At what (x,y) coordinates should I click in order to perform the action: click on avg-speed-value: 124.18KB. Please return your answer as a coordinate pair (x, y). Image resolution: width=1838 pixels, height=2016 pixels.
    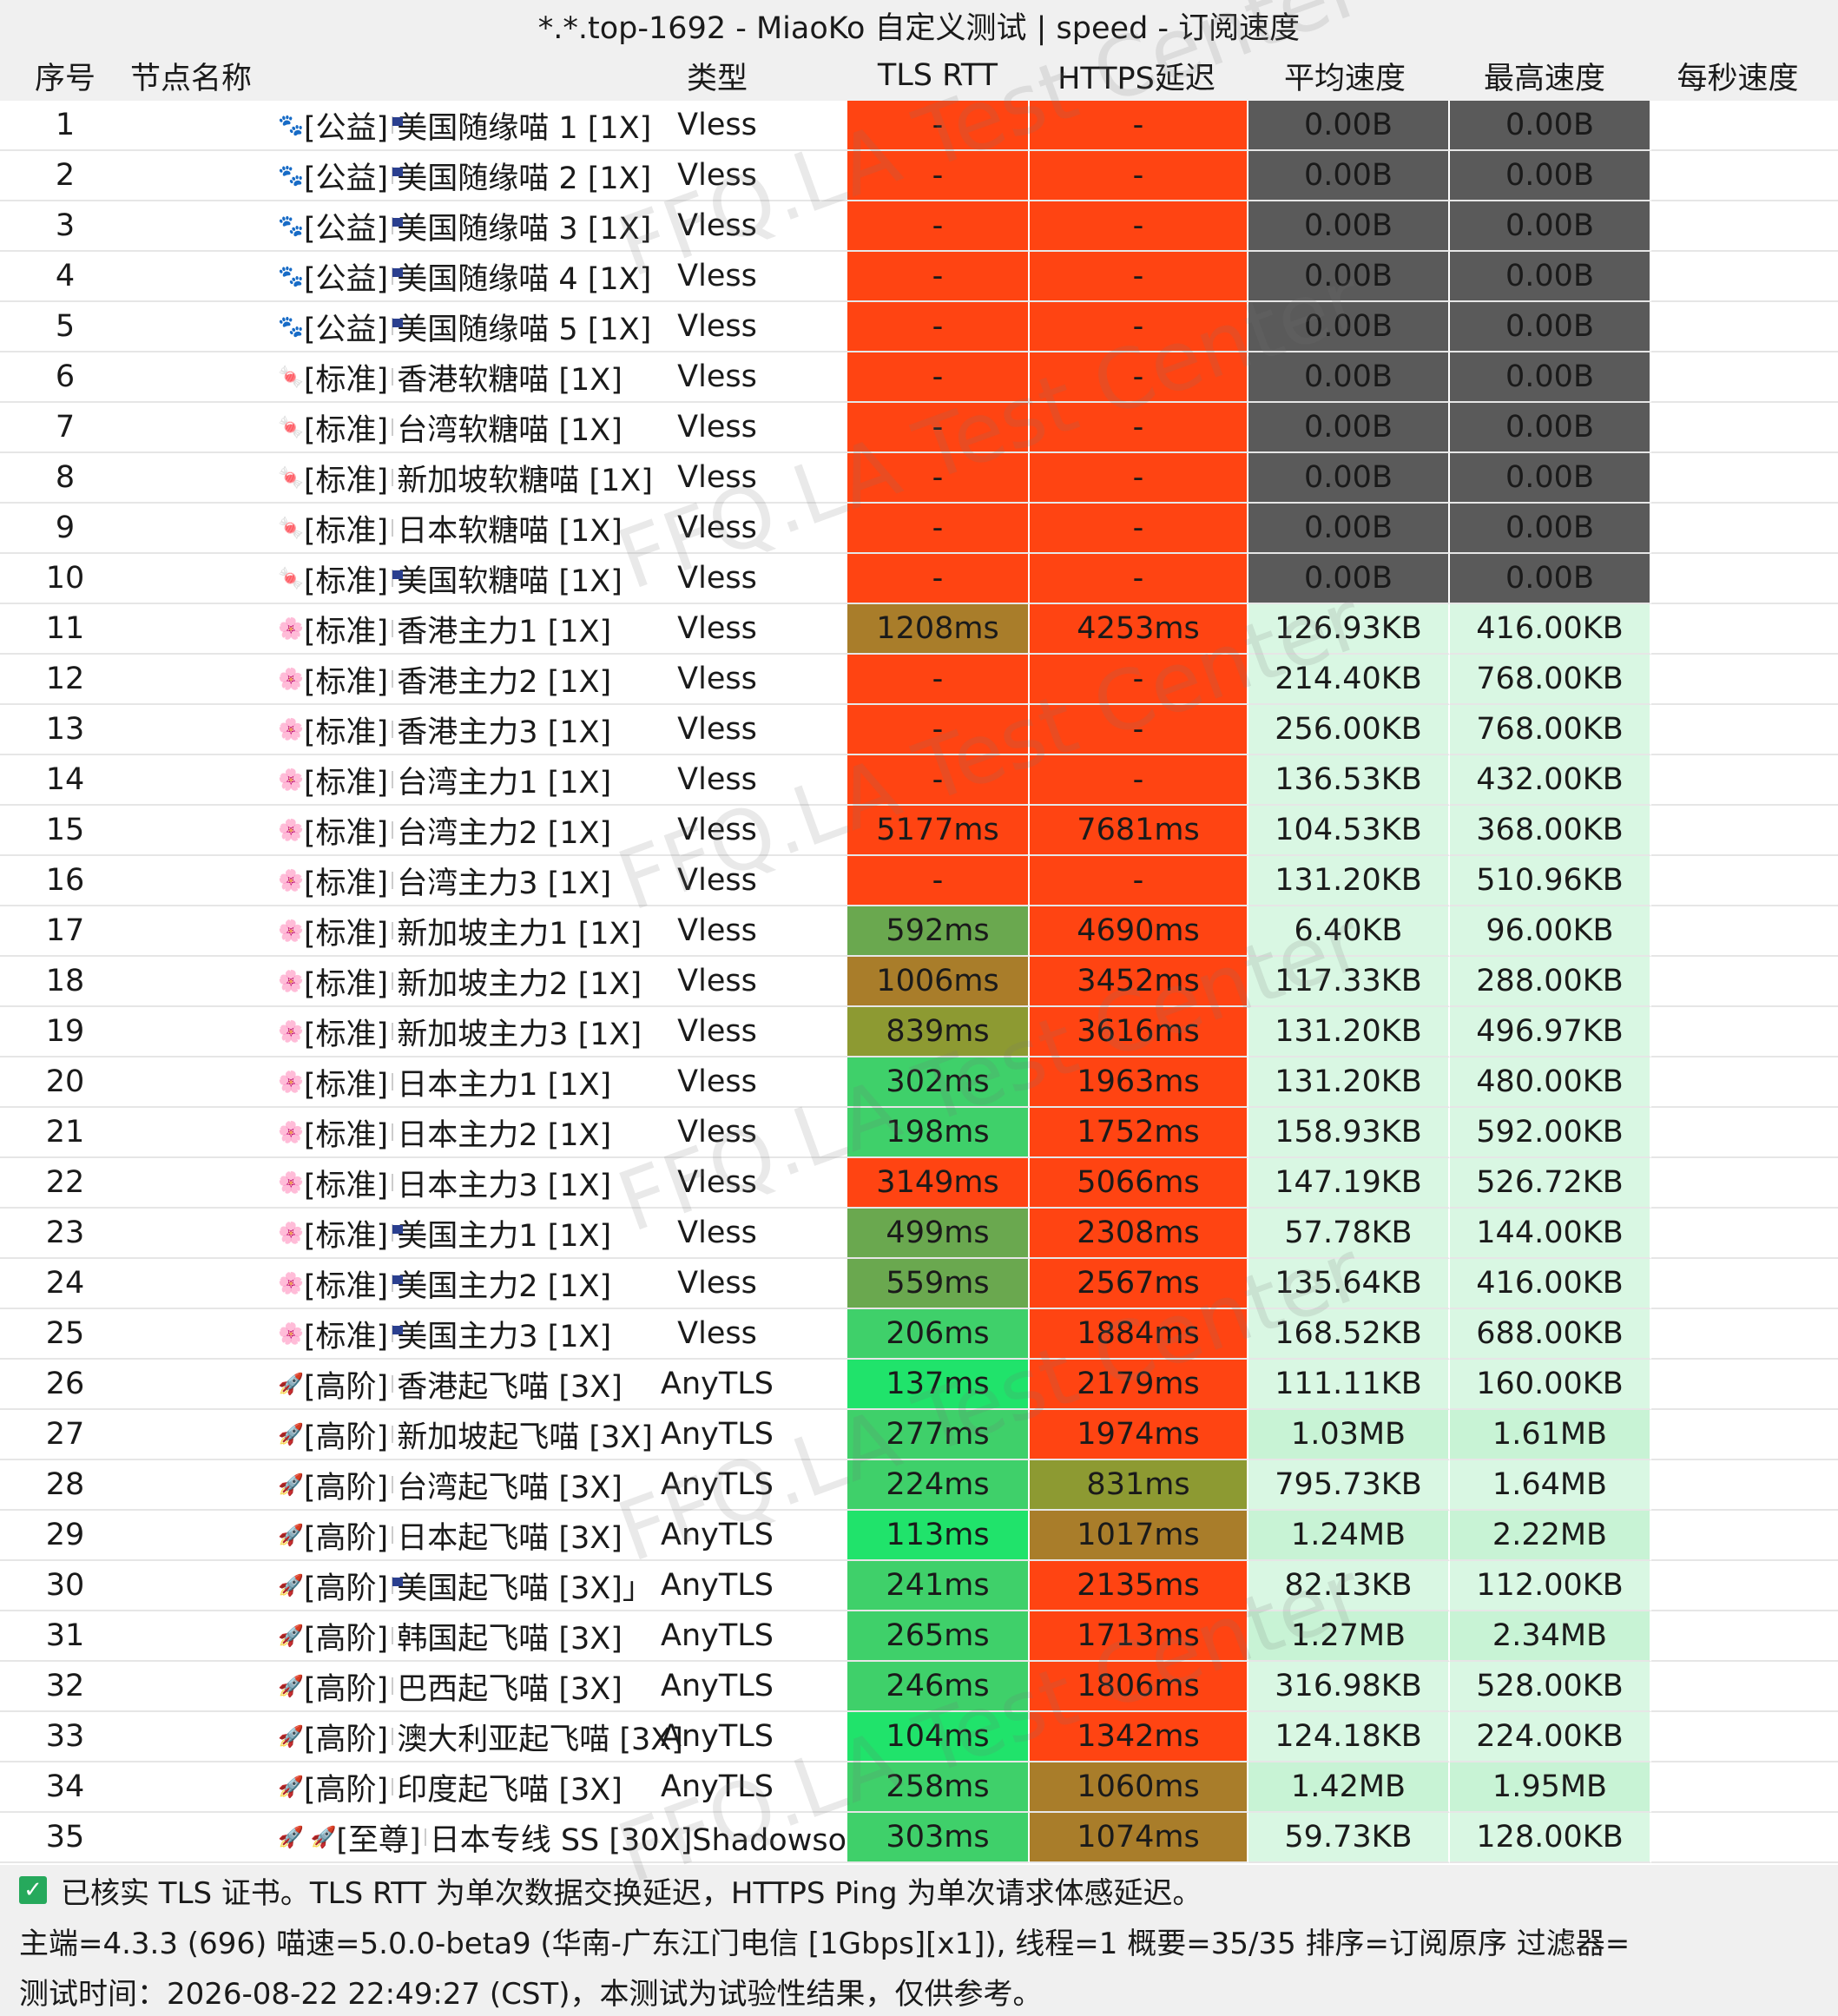
    Looking at the image, I should click on (1349, 1737).